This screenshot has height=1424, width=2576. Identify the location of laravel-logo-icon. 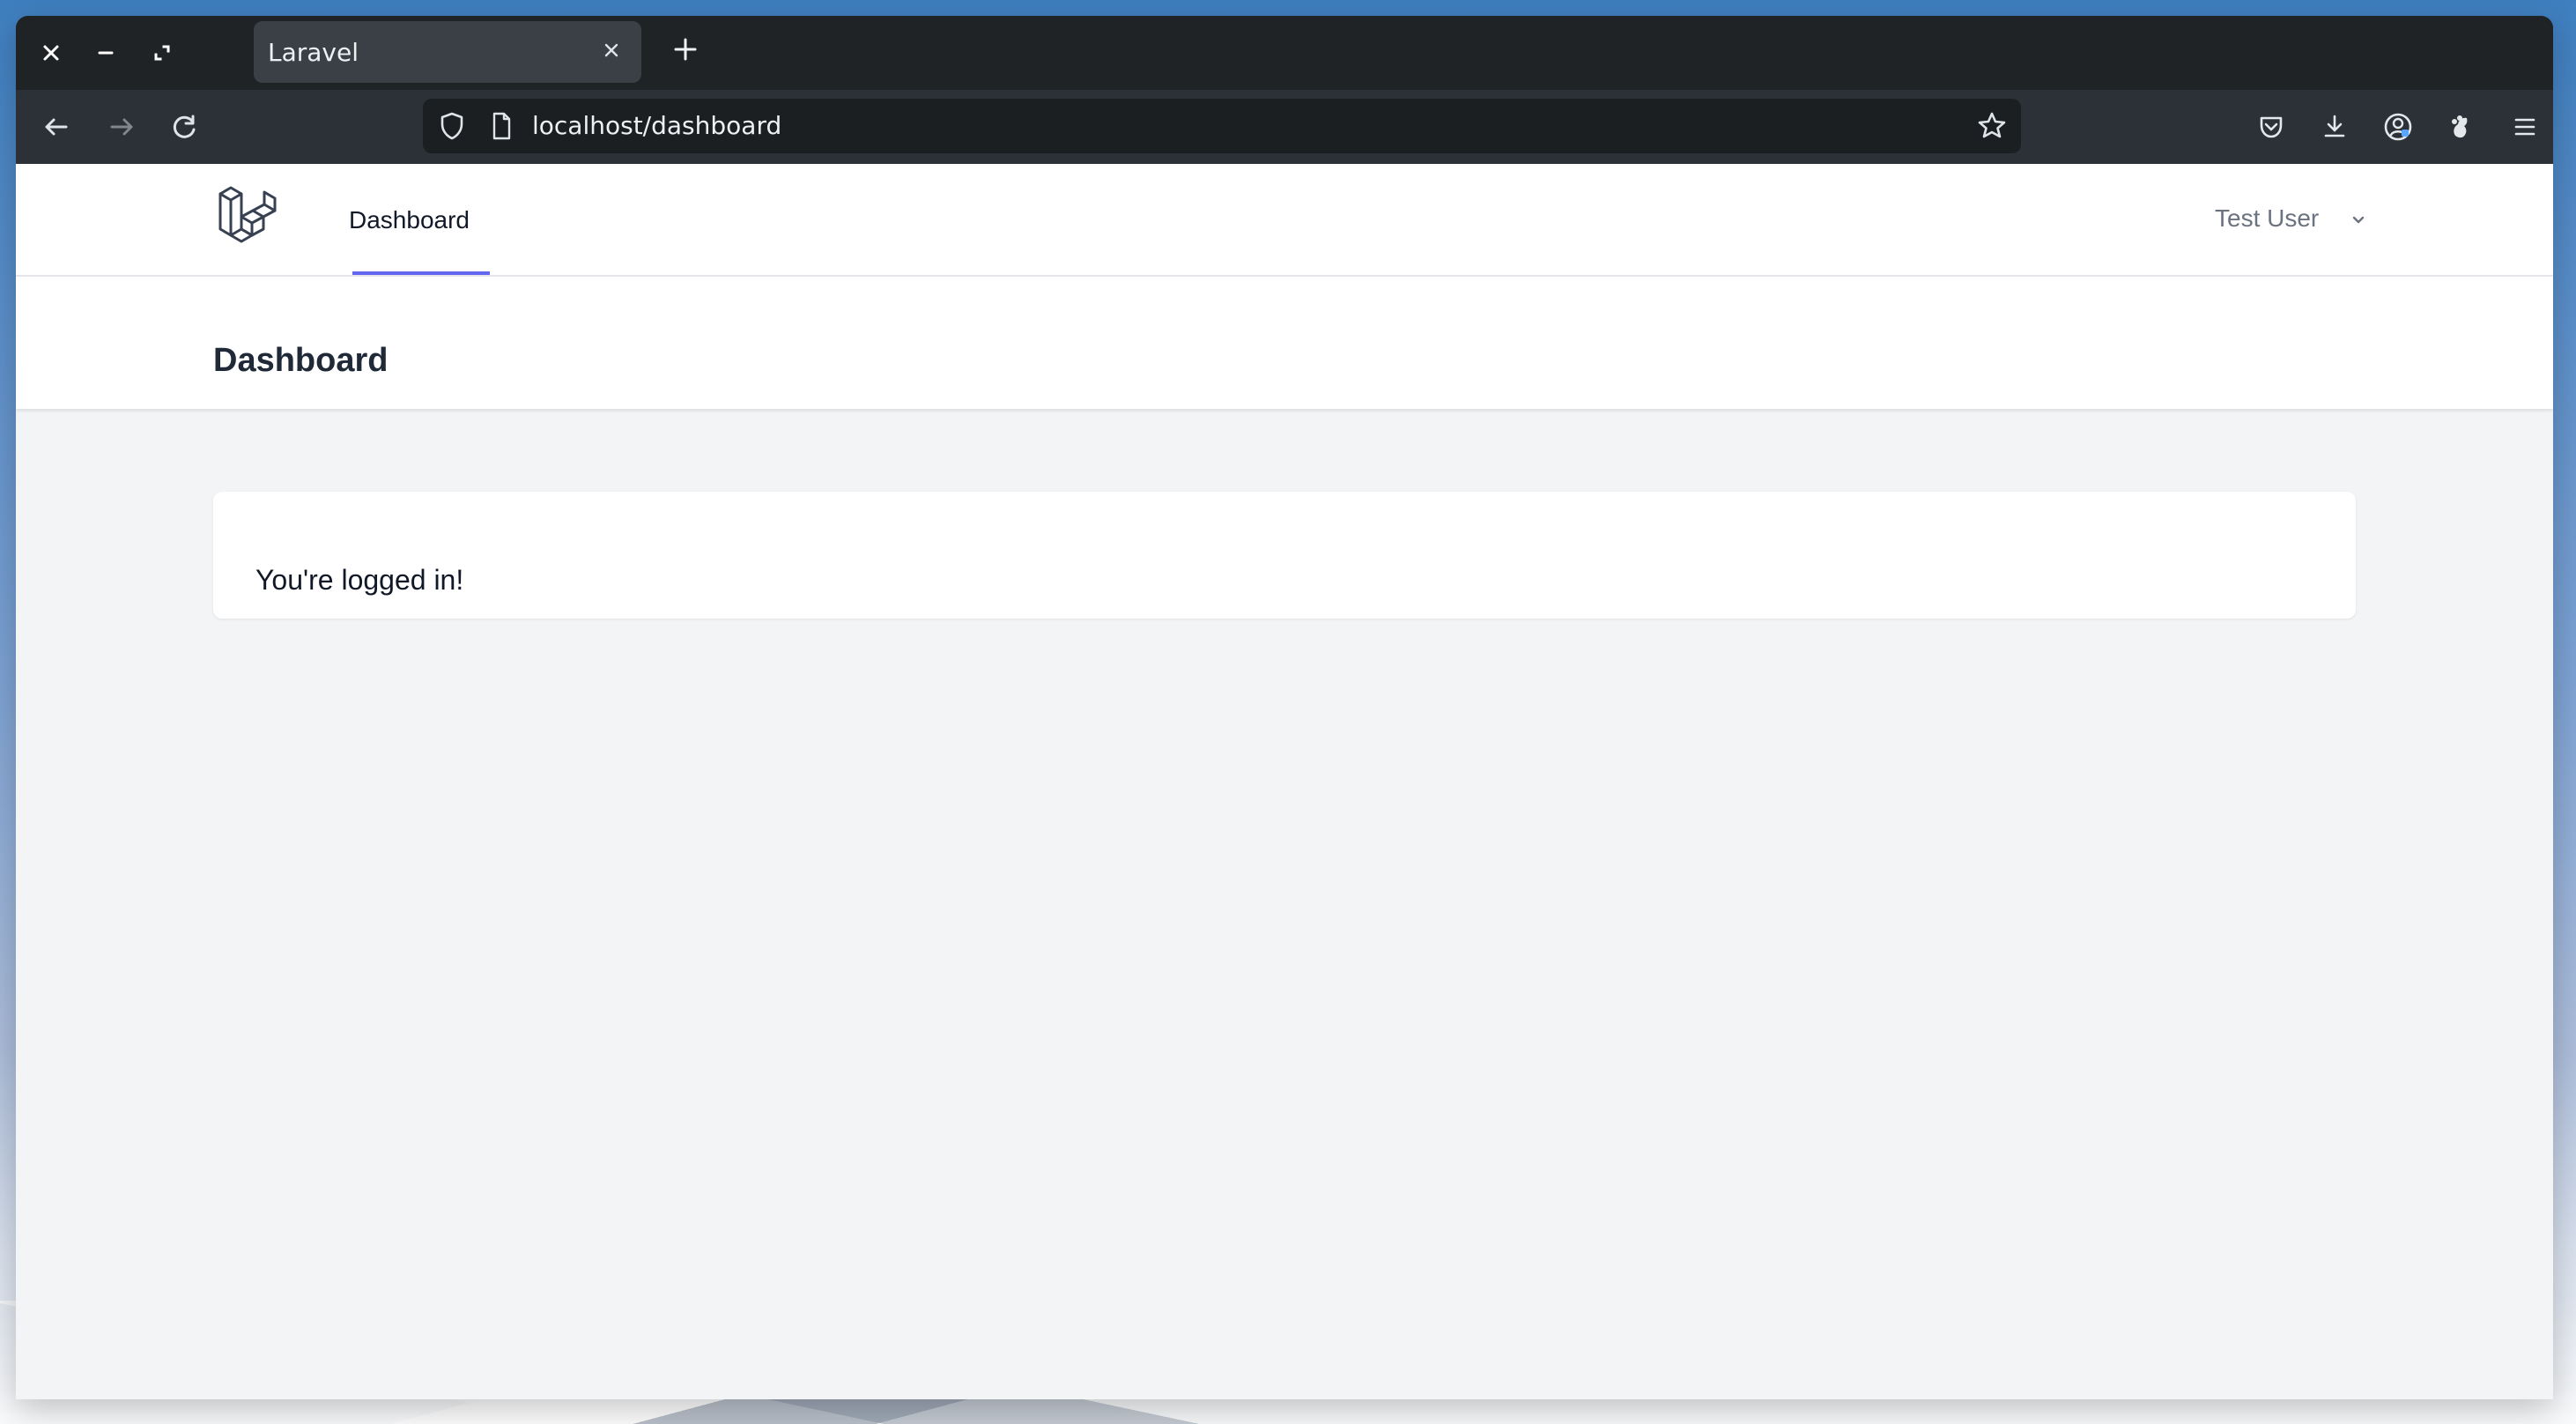
(247, 217).